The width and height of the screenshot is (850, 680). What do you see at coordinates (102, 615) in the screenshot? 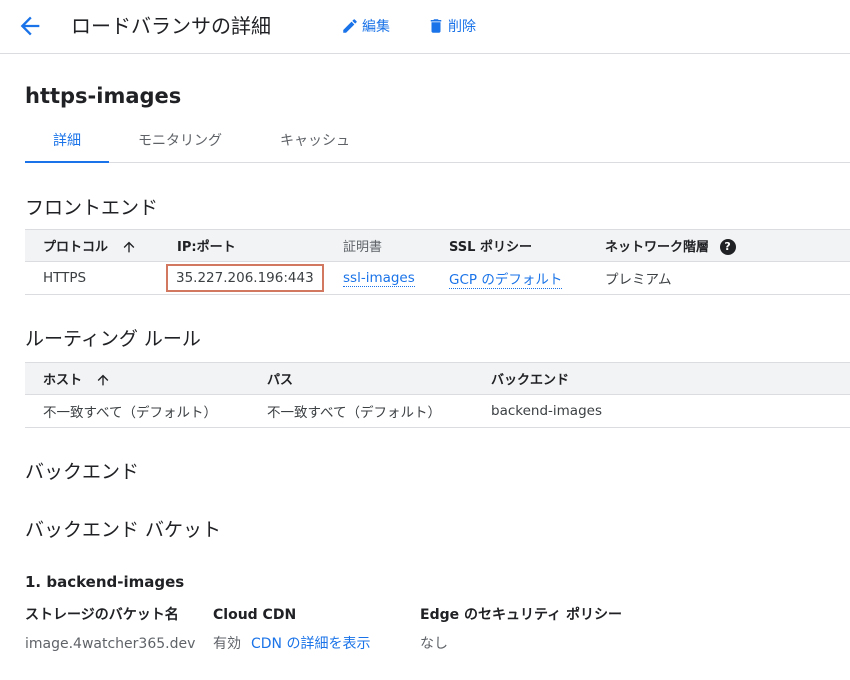
I see `bucket-name-label: ストレージのバケット名` at bounding box center [102, 615].